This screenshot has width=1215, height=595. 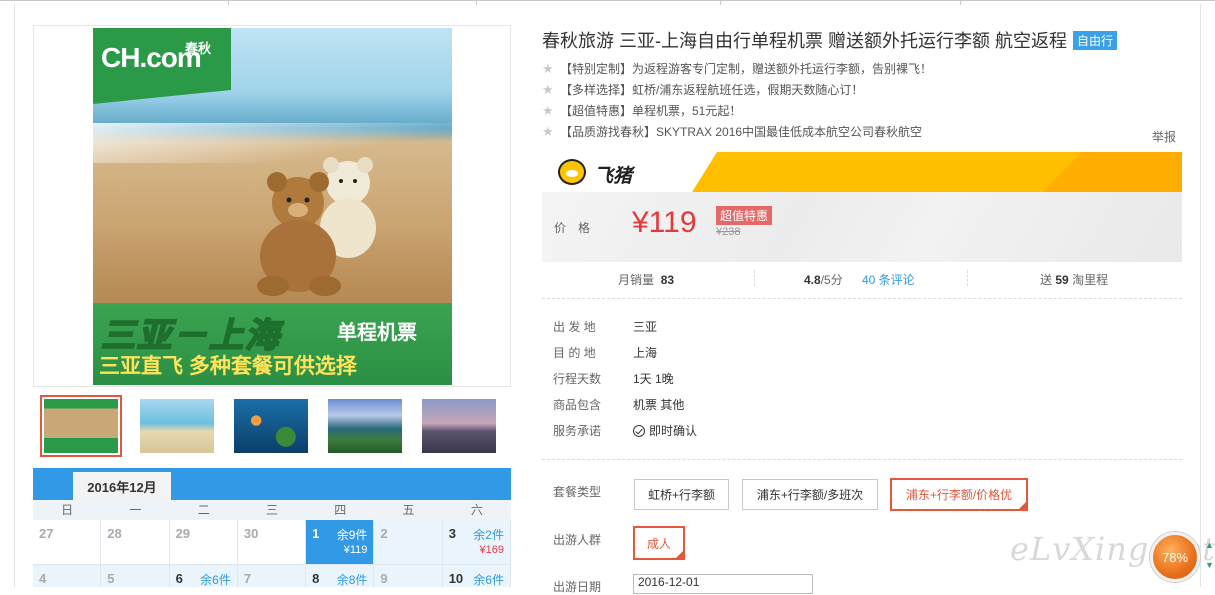 I want to click on calendar-day: 7, so click(x=272, y=576).